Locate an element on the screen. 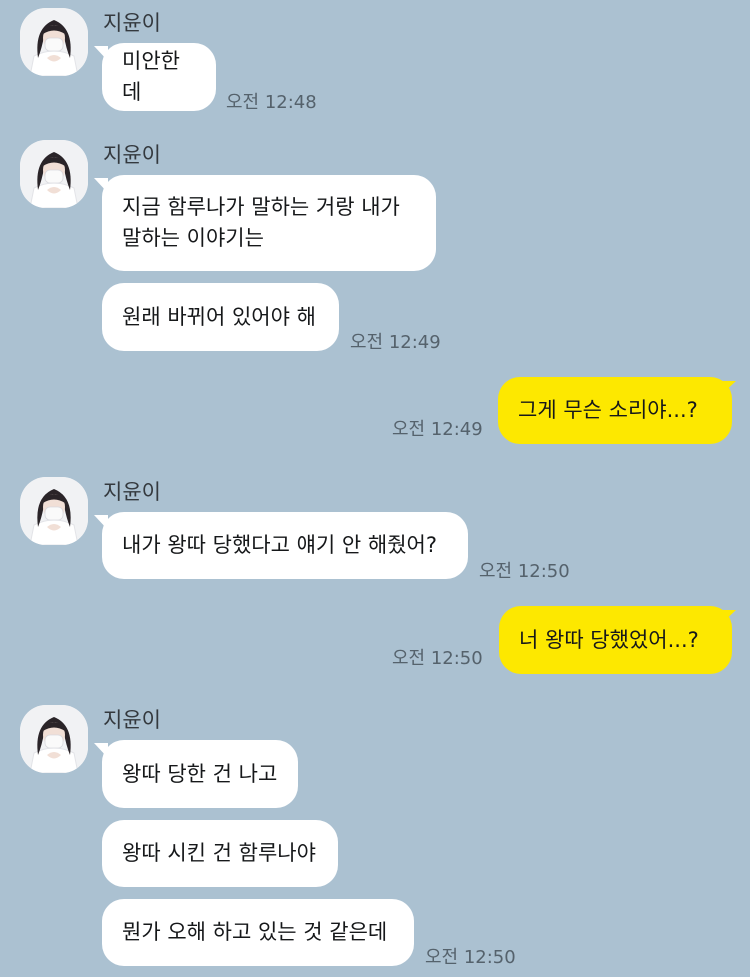 The height and width of the screenshot is (977, 750). message-bubble: 왕따 당한 건 나고 is located at coordinates (200, 774).